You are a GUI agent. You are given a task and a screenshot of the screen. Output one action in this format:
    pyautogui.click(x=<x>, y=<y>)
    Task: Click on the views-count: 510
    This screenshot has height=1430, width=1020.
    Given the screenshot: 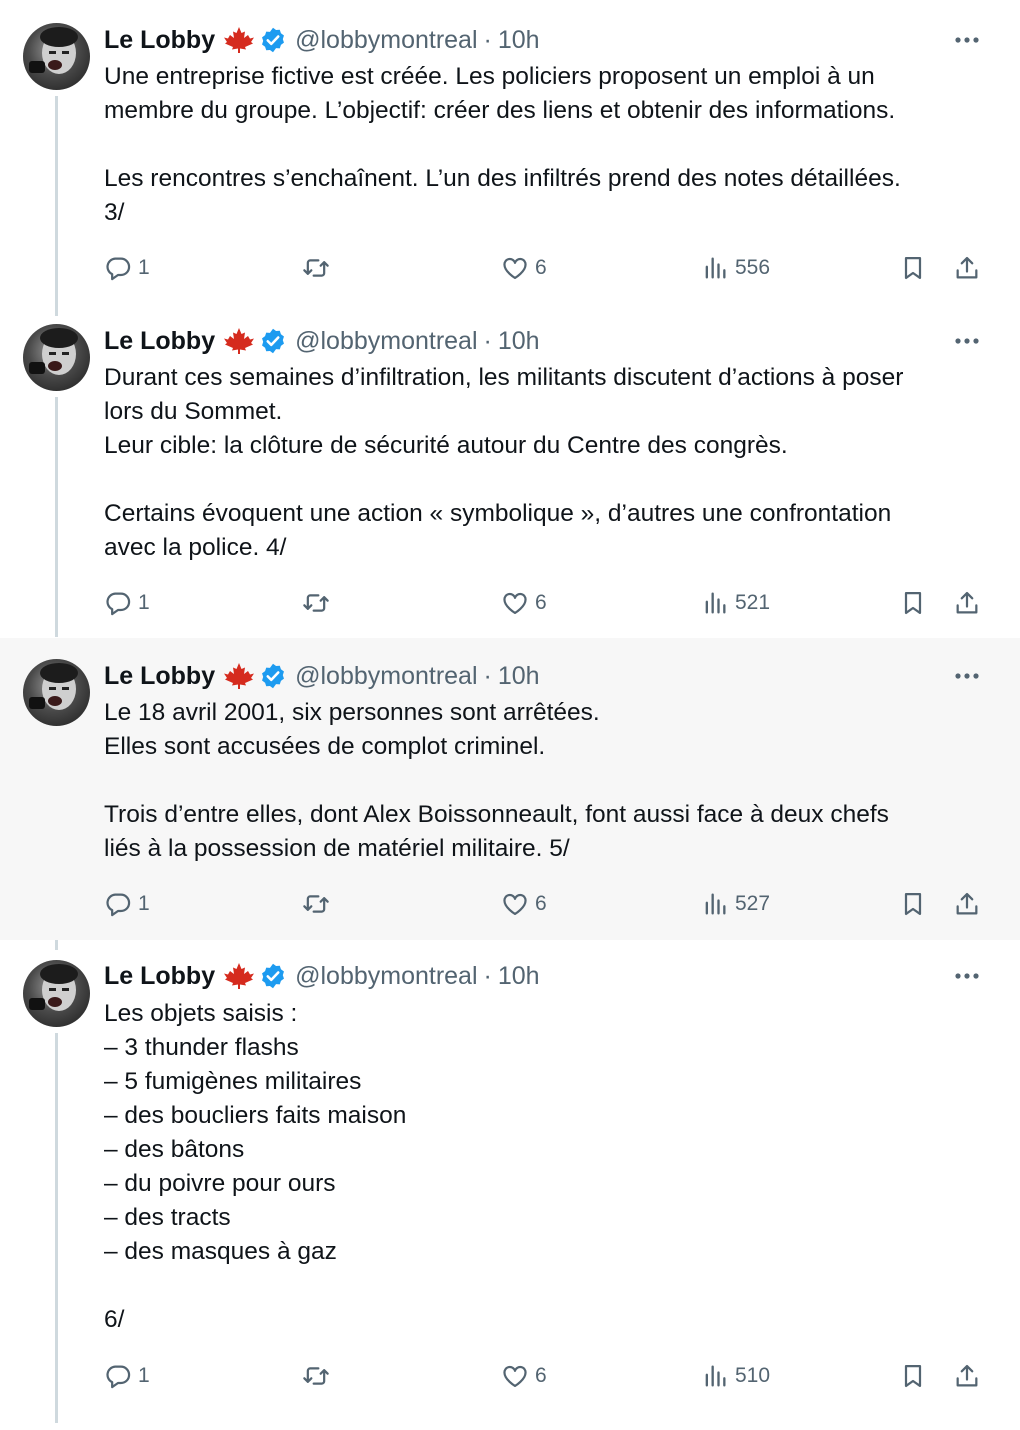 What is the action you would take?
    pyautogui.click(x=753, y=1375)
    